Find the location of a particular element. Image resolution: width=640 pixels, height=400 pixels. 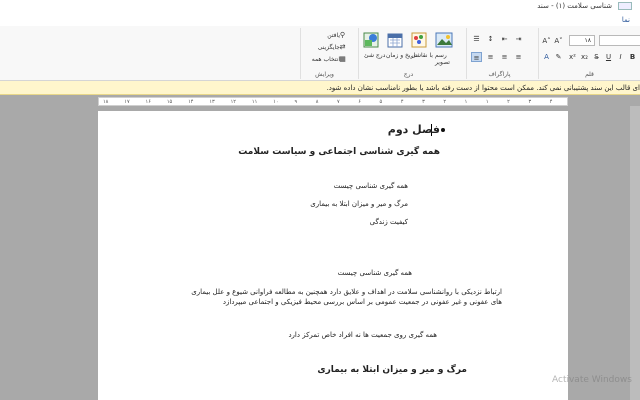

ruler: ۱۸ ۱۷ ۱۶ ۱۵ ۱۴ ۱۳ ۱۲ ۱۱ ۱۰ ۹ ۸ ۷ ۶ ۵ ۴ ۳ ۲ ۱ ۱ ۲ ۳ ۴ is located at coordinates (333, 101).